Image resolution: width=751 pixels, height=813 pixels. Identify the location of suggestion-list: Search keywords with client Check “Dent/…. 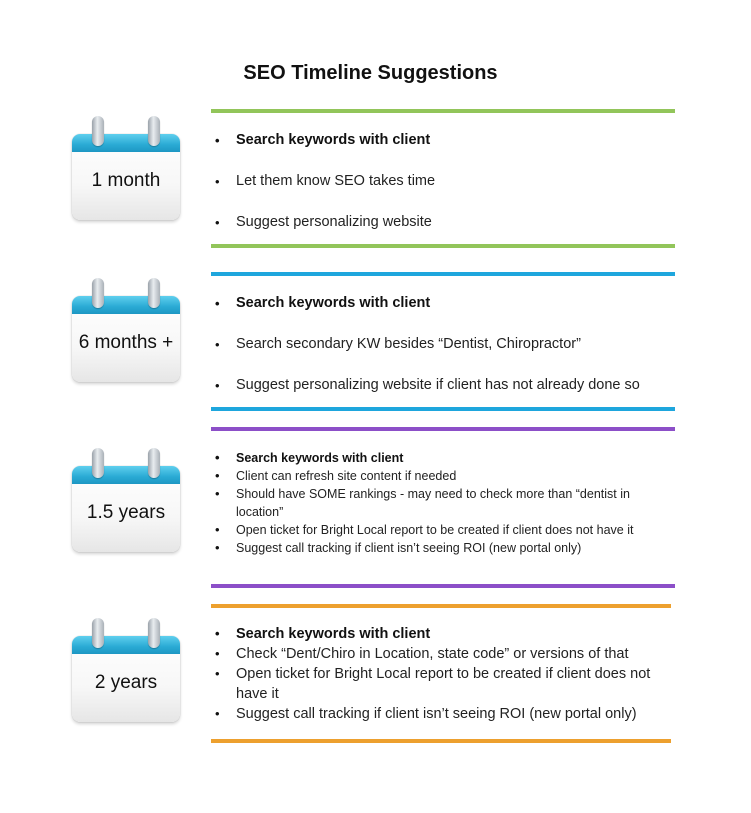
(435, 674).